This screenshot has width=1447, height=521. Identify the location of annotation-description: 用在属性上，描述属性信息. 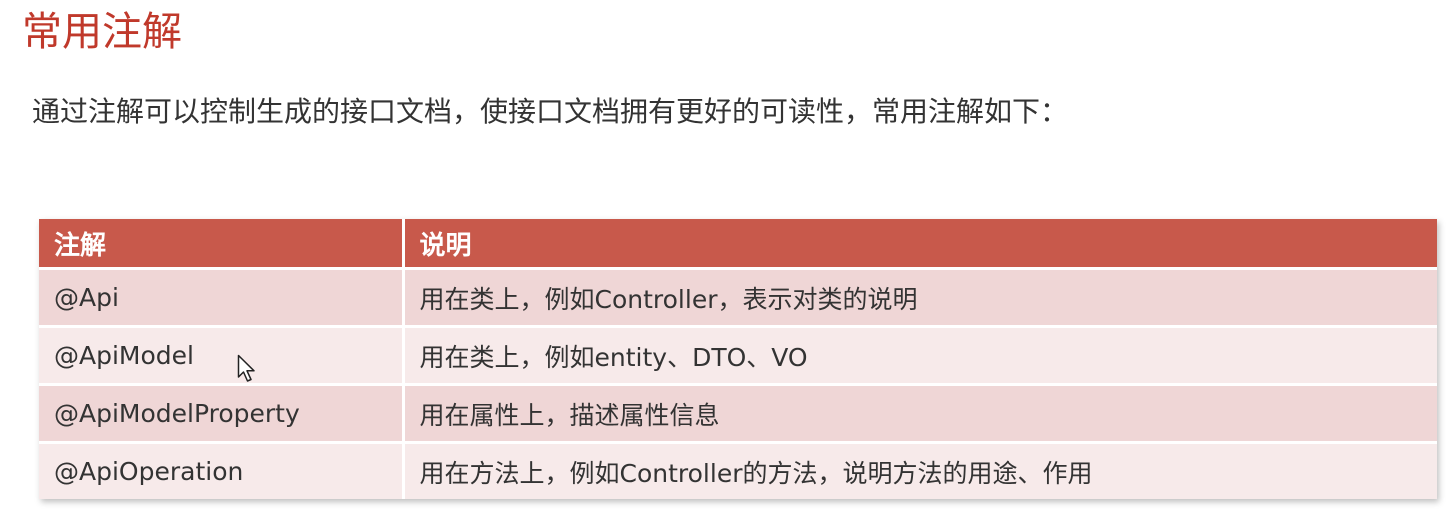
(920, 414).